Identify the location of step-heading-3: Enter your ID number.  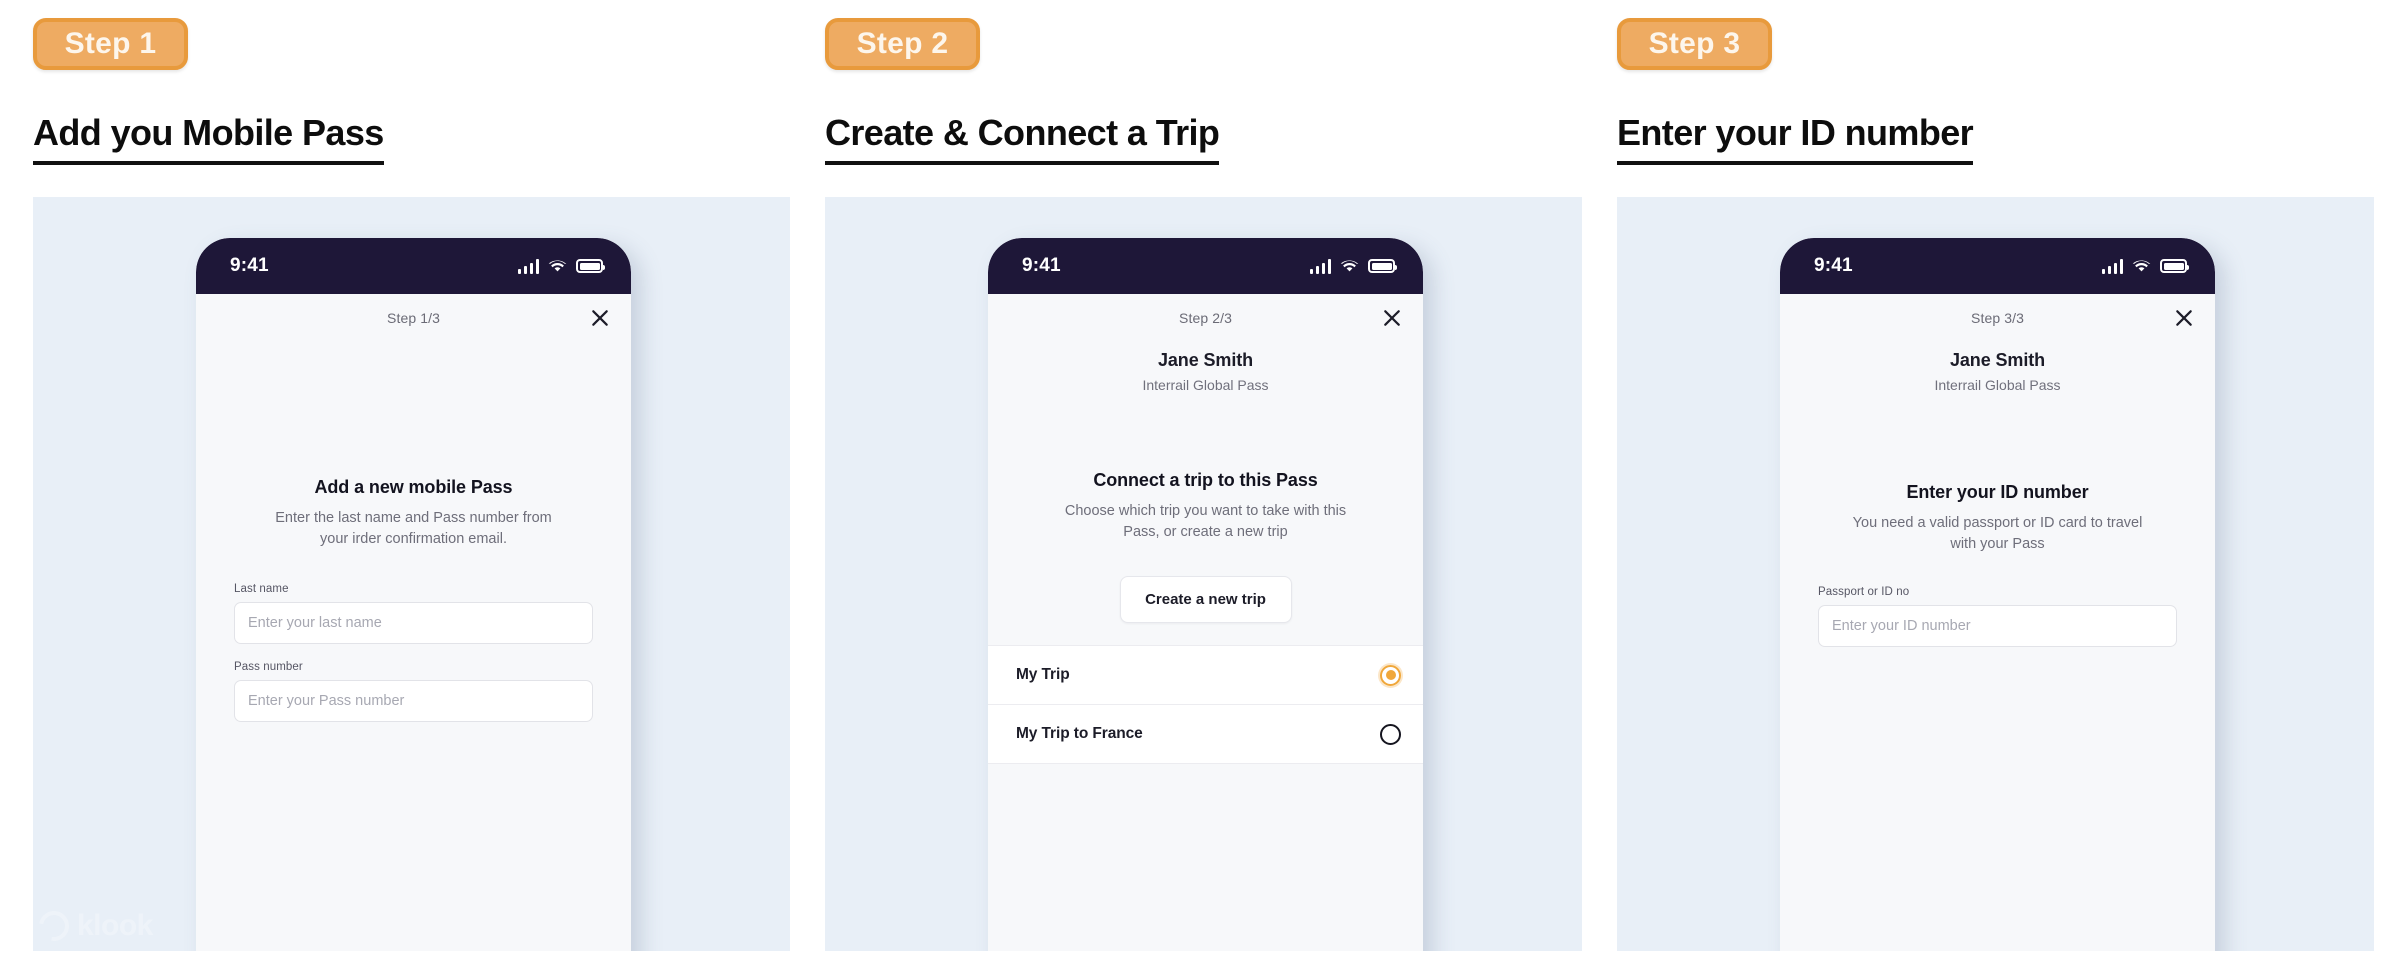
(1795, 138).